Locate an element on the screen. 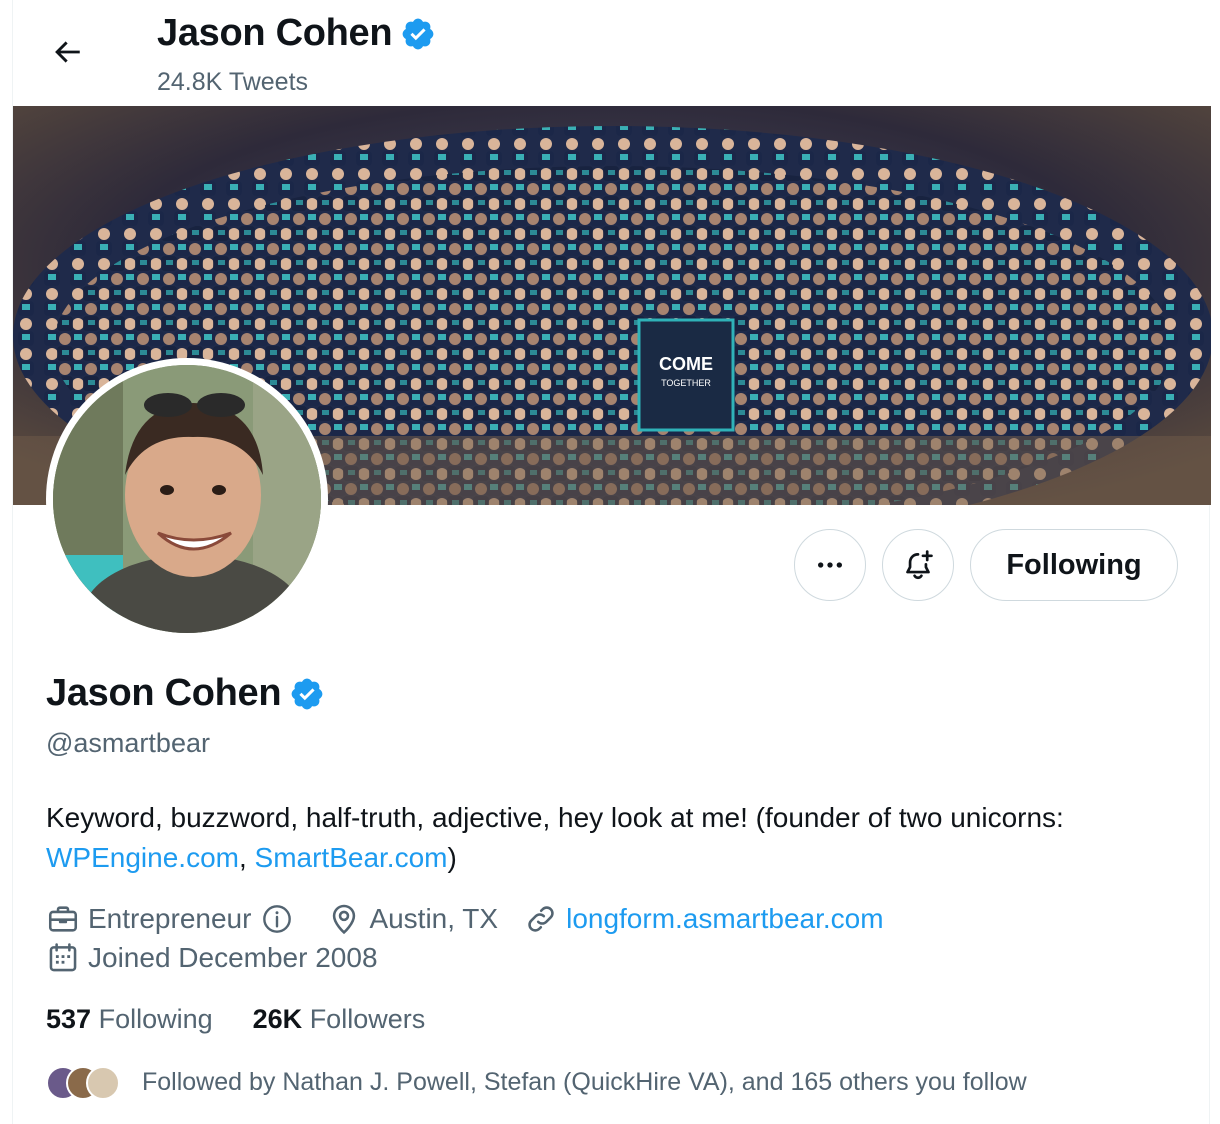 The image size is (1220, 1124). header-name-row: Jason Cohen is located at coordinates (296, 33).